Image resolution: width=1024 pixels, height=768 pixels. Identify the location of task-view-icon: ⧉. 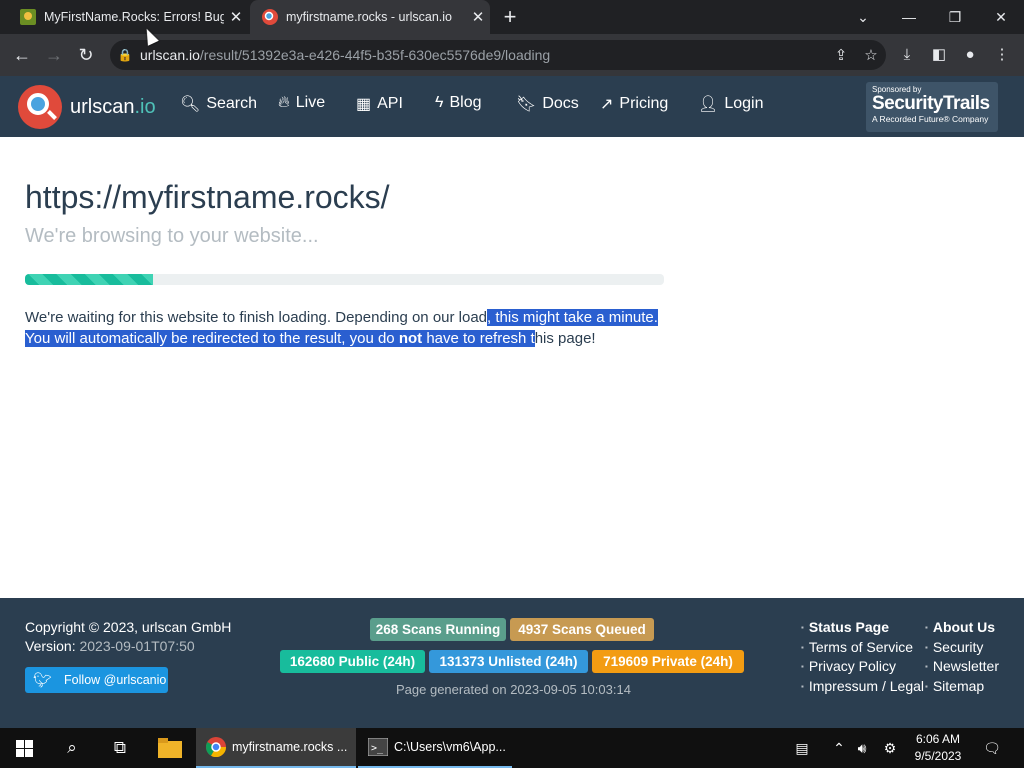
(120, 748).